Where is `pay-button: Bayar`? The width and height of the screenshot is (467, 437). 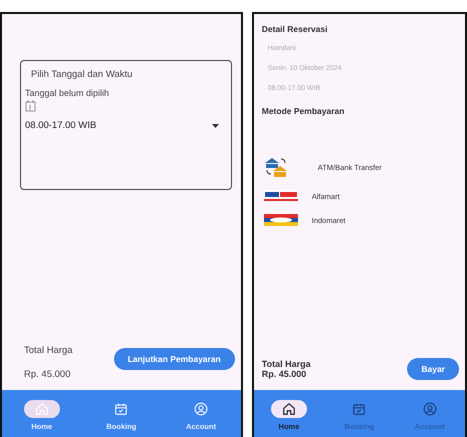 pay-button: Bayar is located at coordinates (433, 369).